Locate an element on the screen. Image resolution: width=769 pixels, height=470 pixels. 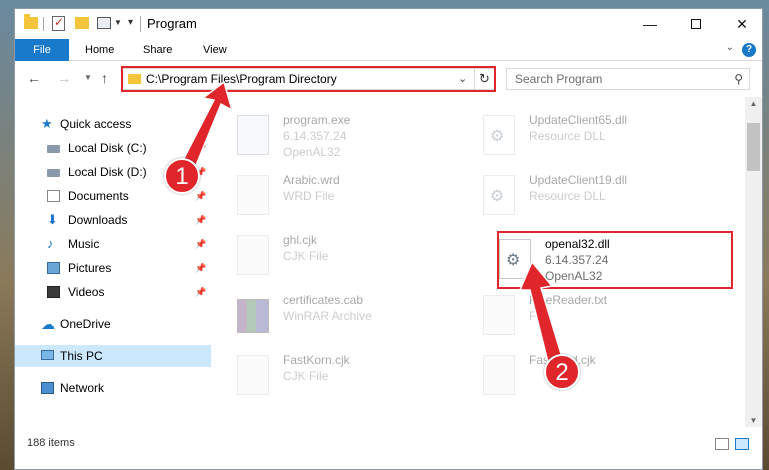
file-type: WinRAR Archive is located at coordinates (327, 316).